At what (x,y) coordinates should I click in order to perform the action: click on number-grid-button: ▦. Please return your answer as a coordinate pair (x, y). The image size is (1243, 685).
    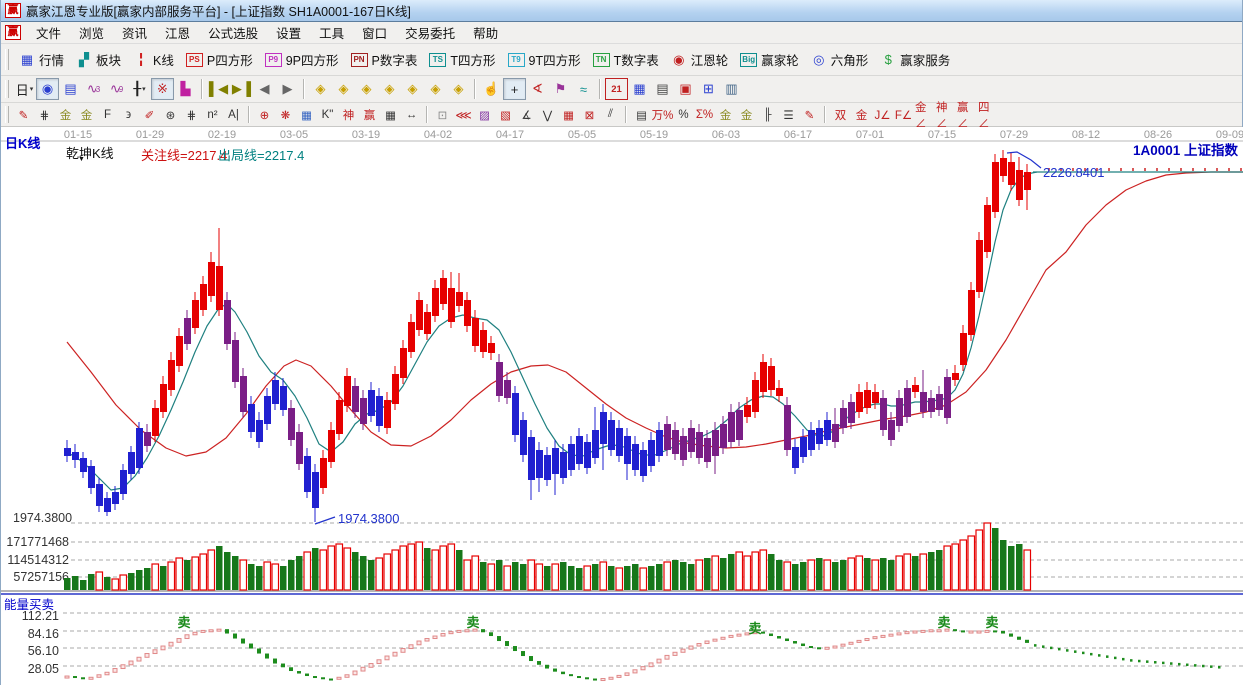
    Looking at the image, I should click on (390, 115).